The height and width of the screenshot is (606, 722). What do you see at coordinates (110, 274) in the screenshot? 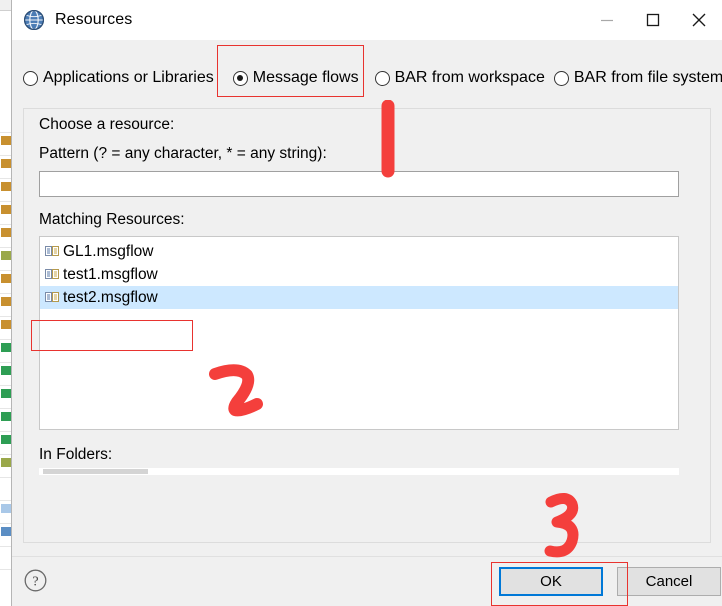
I see `list-item-label: test1.msgflow` at bounding box center [110, 274].